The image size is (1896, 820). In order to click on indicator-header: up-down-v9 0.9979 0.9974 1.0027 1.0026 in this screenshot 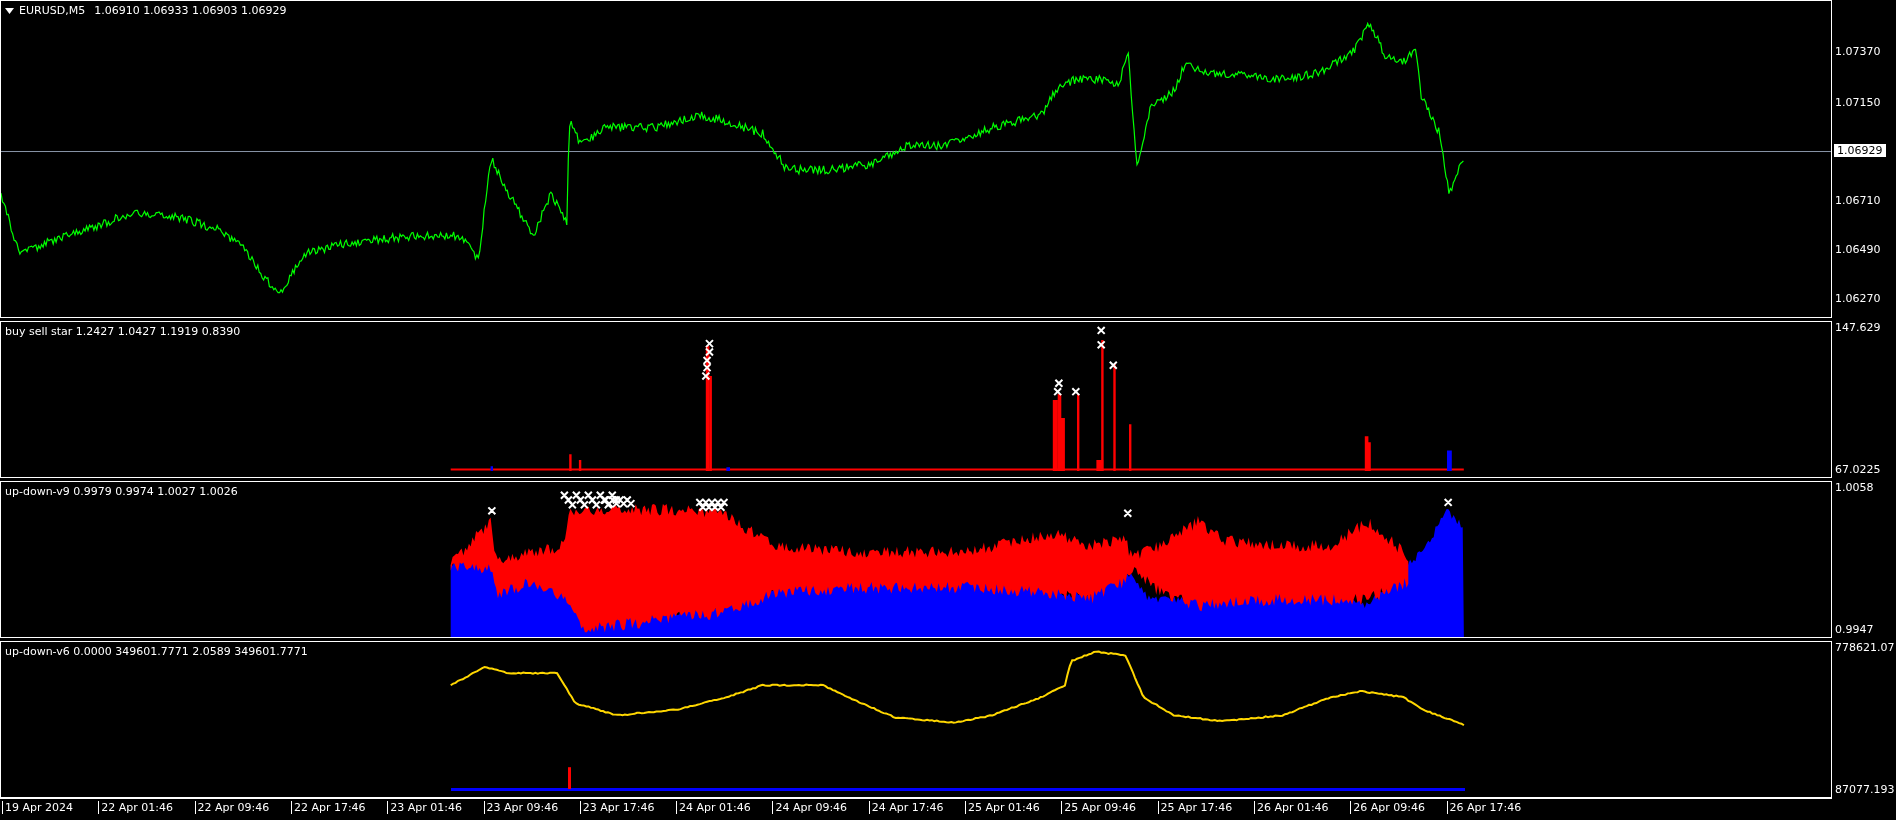, I will do `click(121, 491)`.